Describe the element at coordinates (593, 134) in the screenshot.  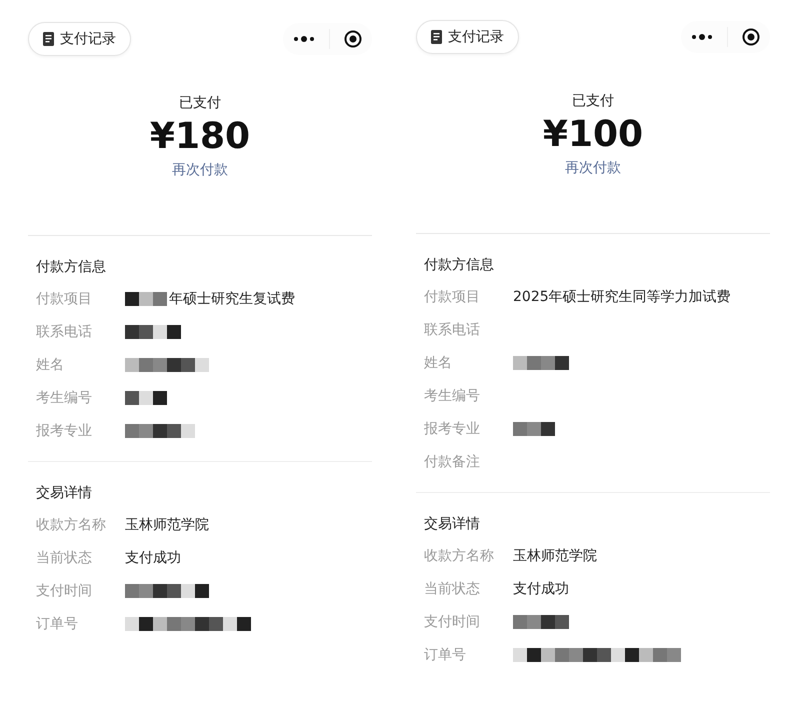
I see `amount: ¥100` at that location.